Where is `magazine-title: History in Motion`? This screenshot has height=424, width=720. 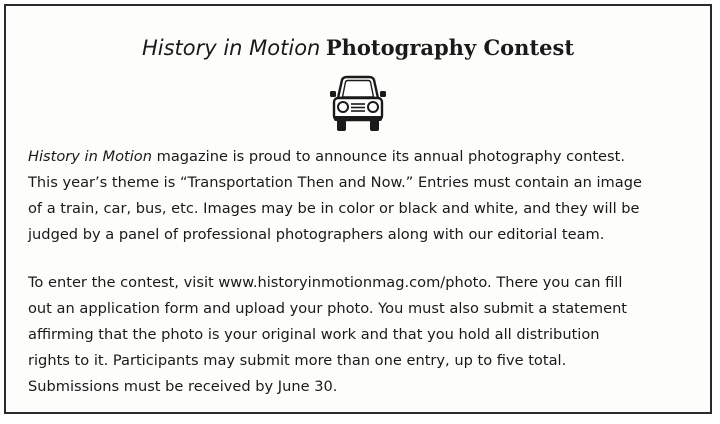
magazine-title: History in Motion is located at coordinates (231, 48).